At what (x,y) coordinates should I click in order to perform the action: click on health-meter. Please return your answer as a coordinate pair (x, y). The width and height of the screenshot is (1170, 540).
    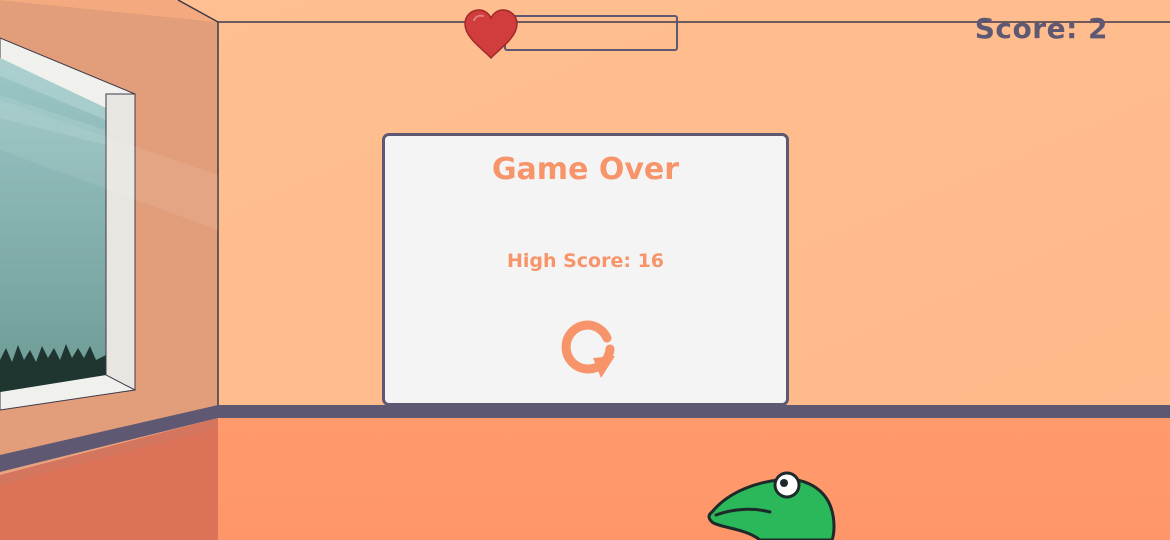
    Looking at the image, I should click on (572, 34).